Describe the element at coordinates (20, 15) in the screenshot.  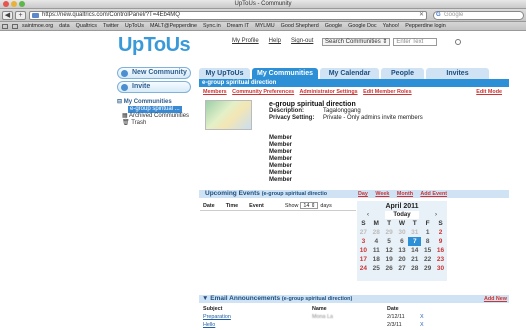
I see `add-tab-icon: +` at that location.